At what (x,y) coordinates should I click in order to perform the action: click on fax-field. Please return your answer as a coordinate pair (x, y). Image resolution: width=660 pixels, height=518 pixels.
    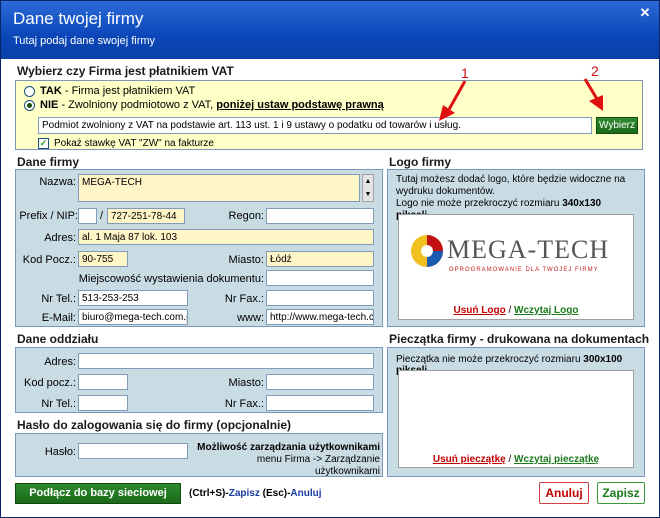
    Looking at the image, I should click on (320, 298).